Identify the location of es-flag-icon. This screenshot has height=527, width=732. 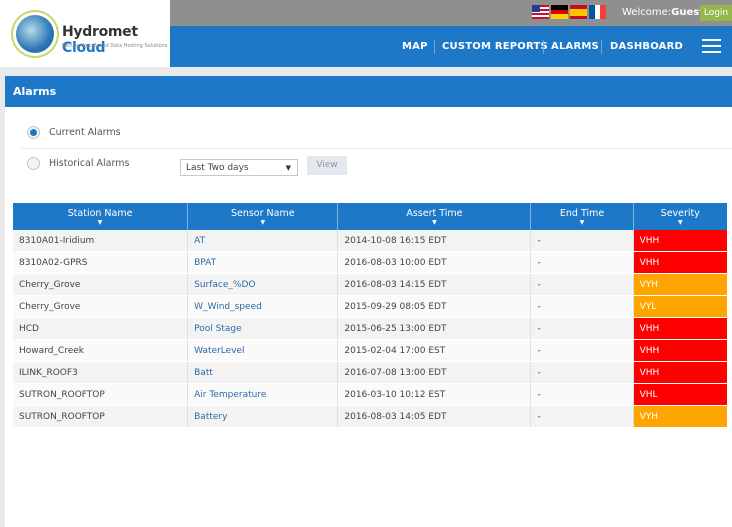
(578, 12).